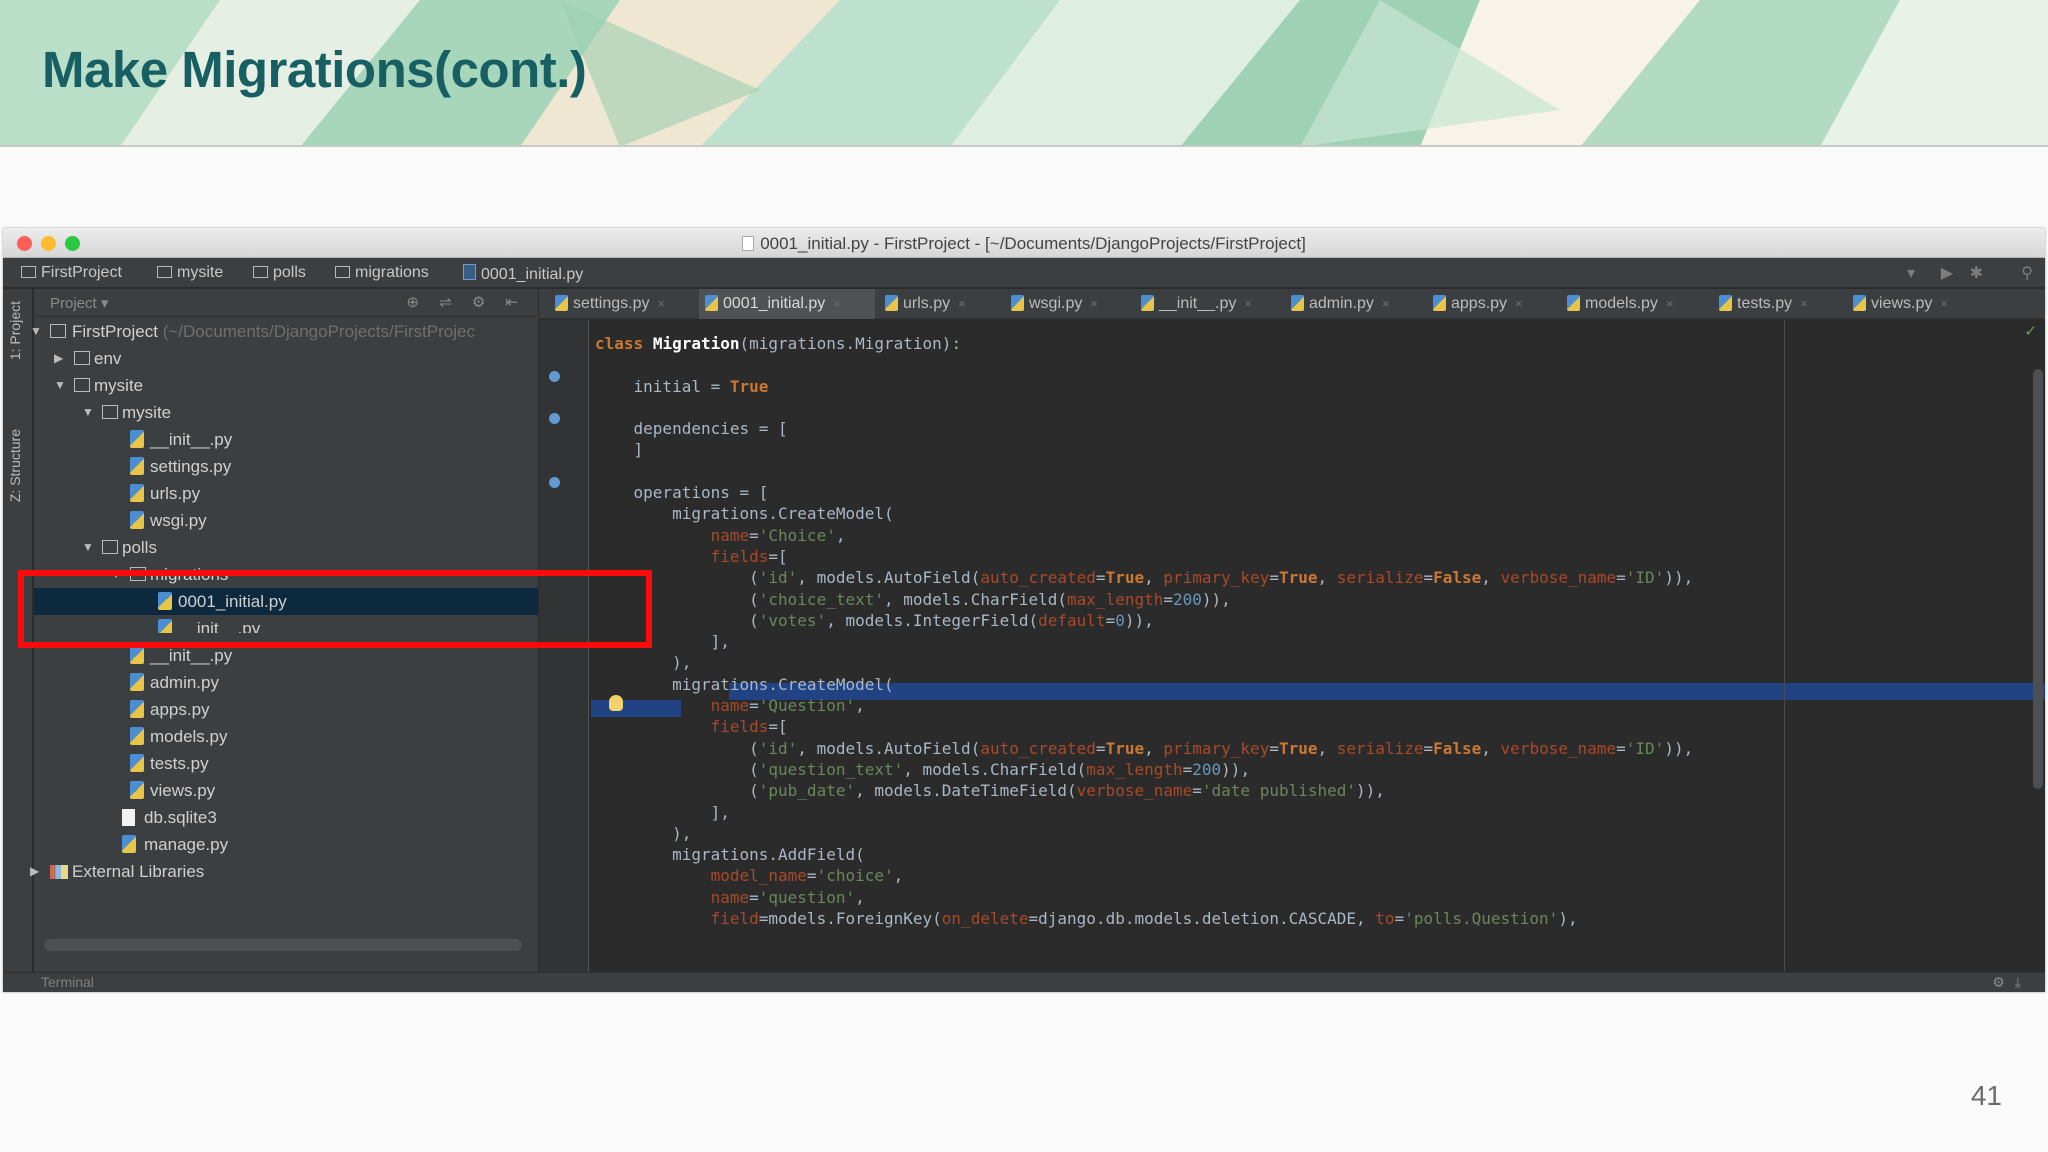 This screenshot has height=1152, width=2048. What do you see at coordinates (314, 69) in the screenshot?
I see `slide-title: Make Migrations(cont.)` at bounding box center [314, 69].